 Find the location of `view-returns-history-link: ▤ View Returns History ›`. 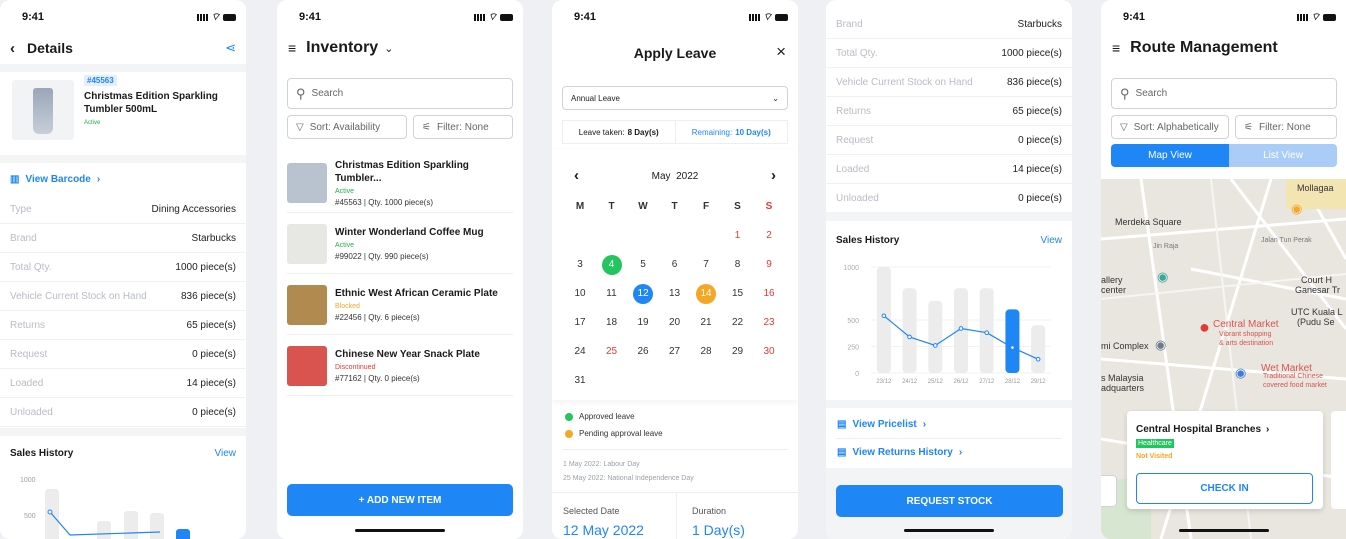

view-returns-history-link: ▤ View Returns History › is located at coordinates (899, 452).